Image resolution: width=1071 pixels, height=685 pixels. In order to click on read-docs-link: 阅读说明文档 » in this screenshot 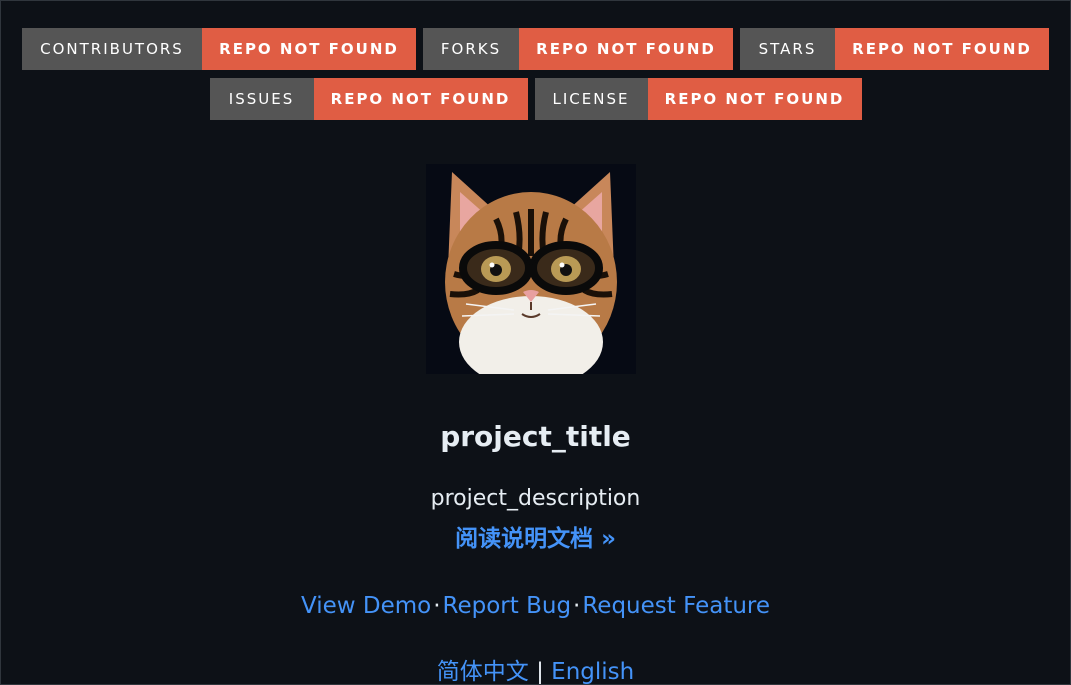, I will do `click(535, 536)`.